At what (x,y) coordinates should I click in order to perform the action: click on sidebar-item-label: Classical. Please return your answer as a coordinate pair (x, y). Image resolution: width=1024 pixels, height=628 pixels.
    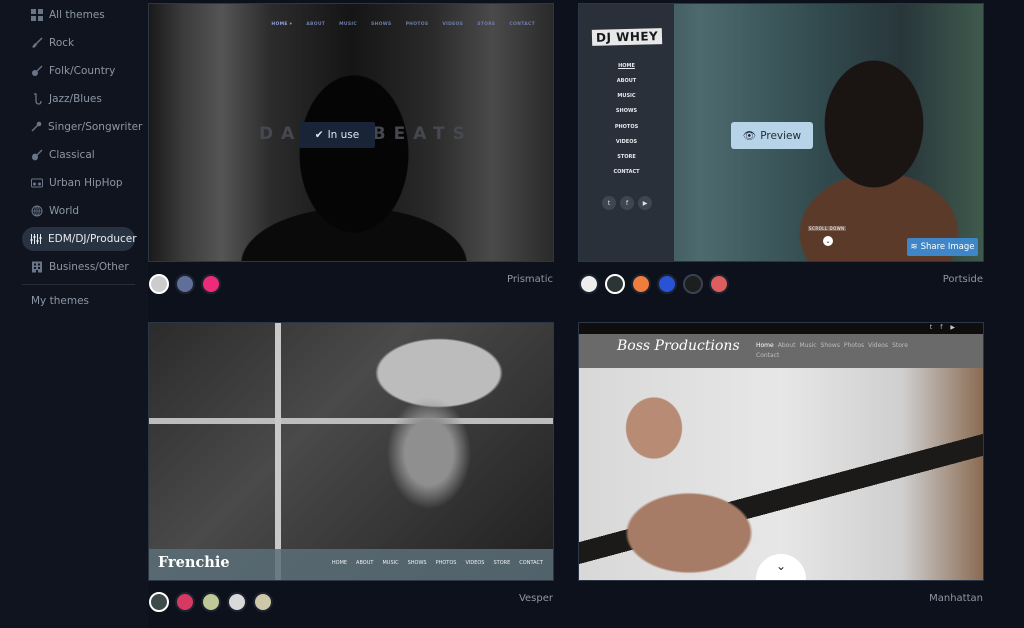
    Looking at the image, I should click on (72, 155).